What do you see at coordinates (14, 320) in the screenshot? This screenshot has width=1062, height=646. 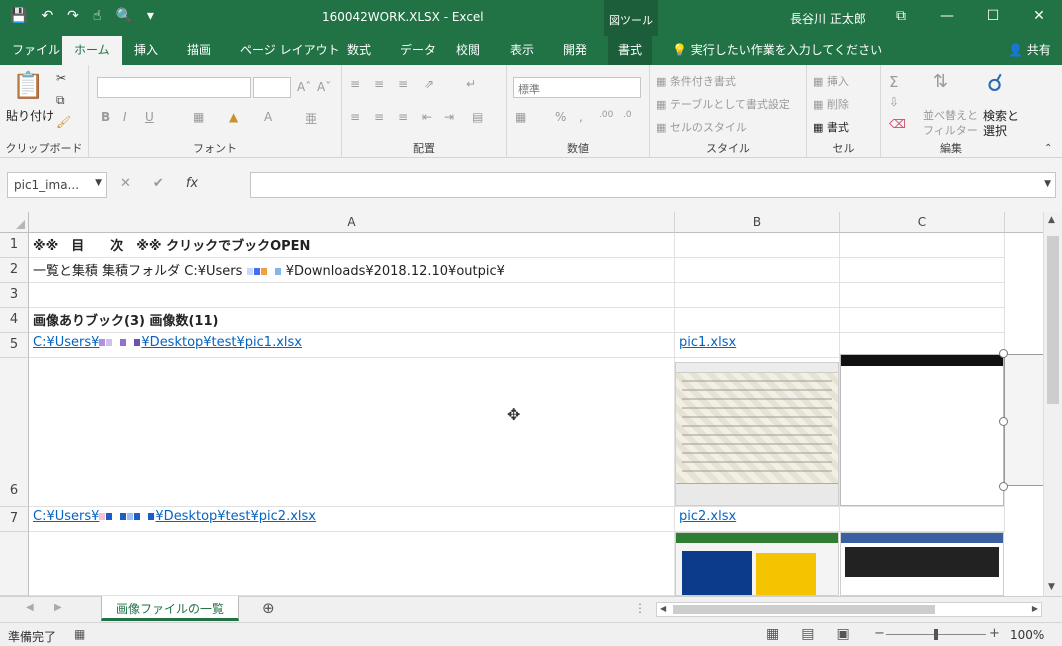 I see `row-header-4: 4` at bounding box center [14, 320].